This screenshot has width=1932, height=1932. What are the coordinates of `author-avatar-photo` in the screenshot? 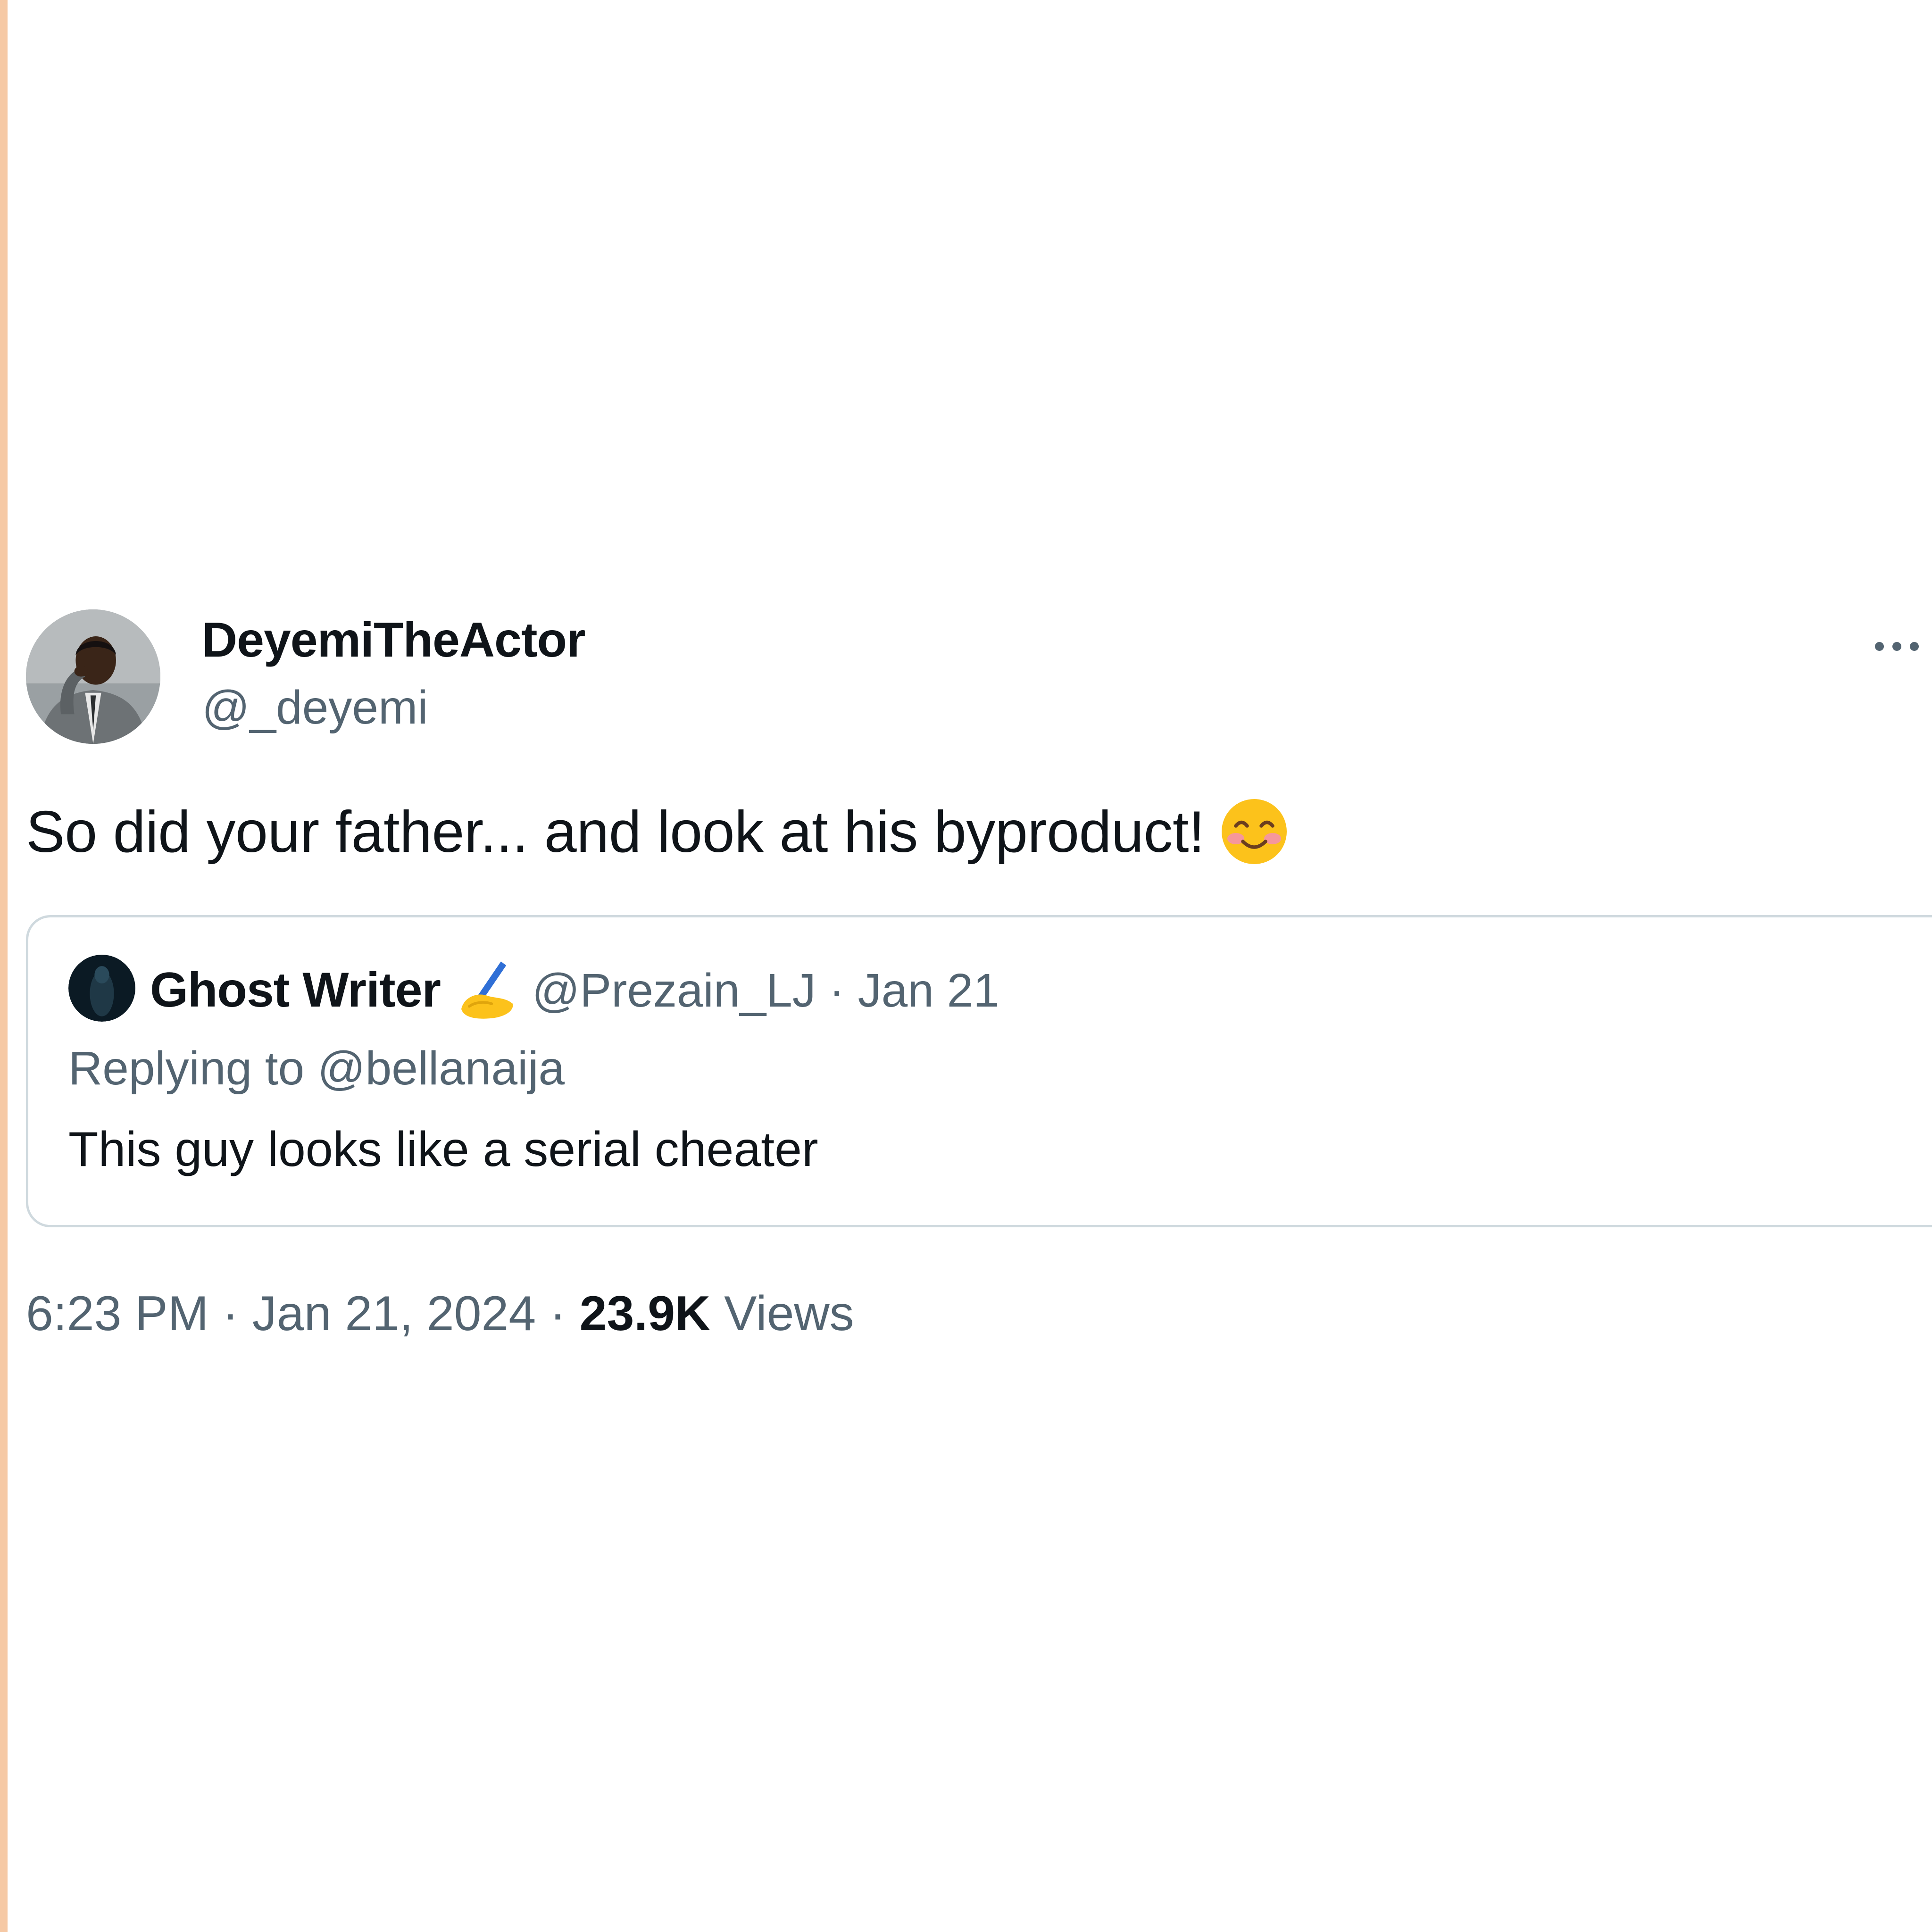 It's located at (93, 676).